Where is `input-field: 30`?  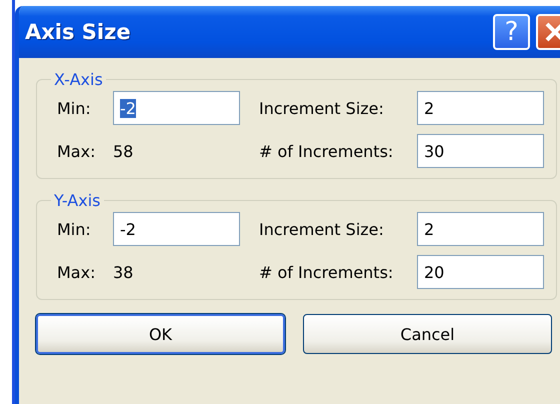 input-field: 30 is located at coordinates (480, 151).